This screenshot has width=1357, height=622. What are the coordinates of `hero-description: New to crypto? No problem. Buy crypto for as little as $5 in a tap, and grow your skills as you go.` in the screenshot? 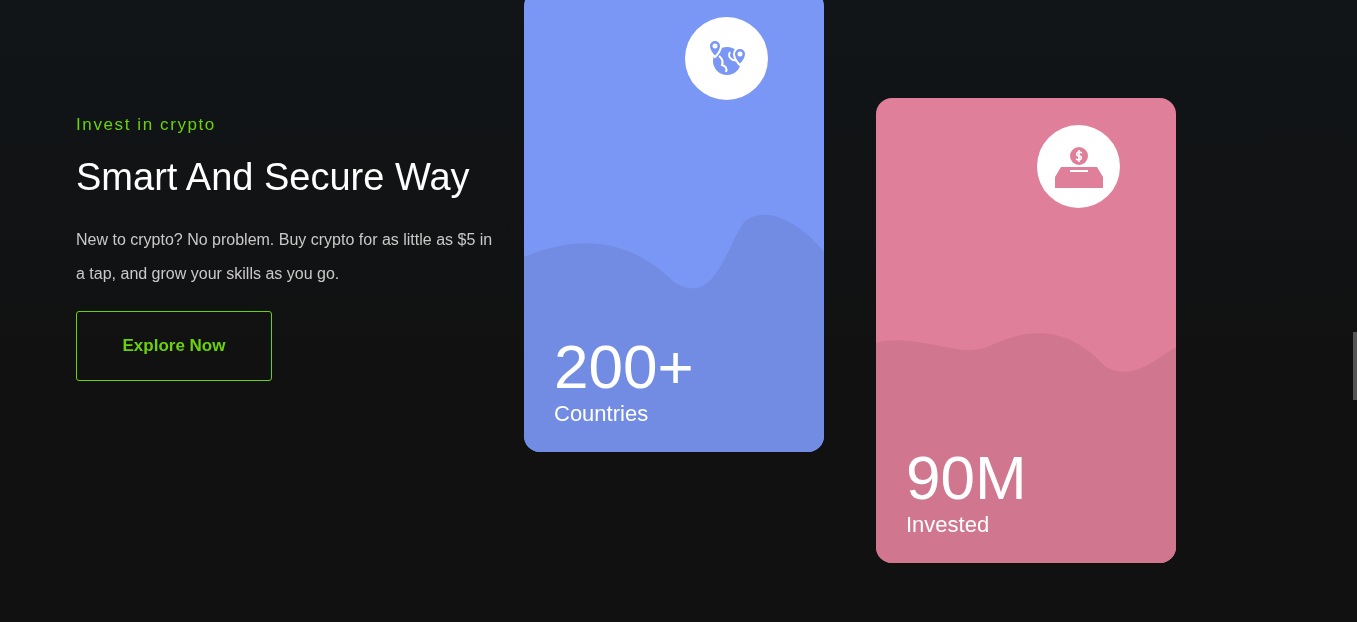 It's located at (285, 257).